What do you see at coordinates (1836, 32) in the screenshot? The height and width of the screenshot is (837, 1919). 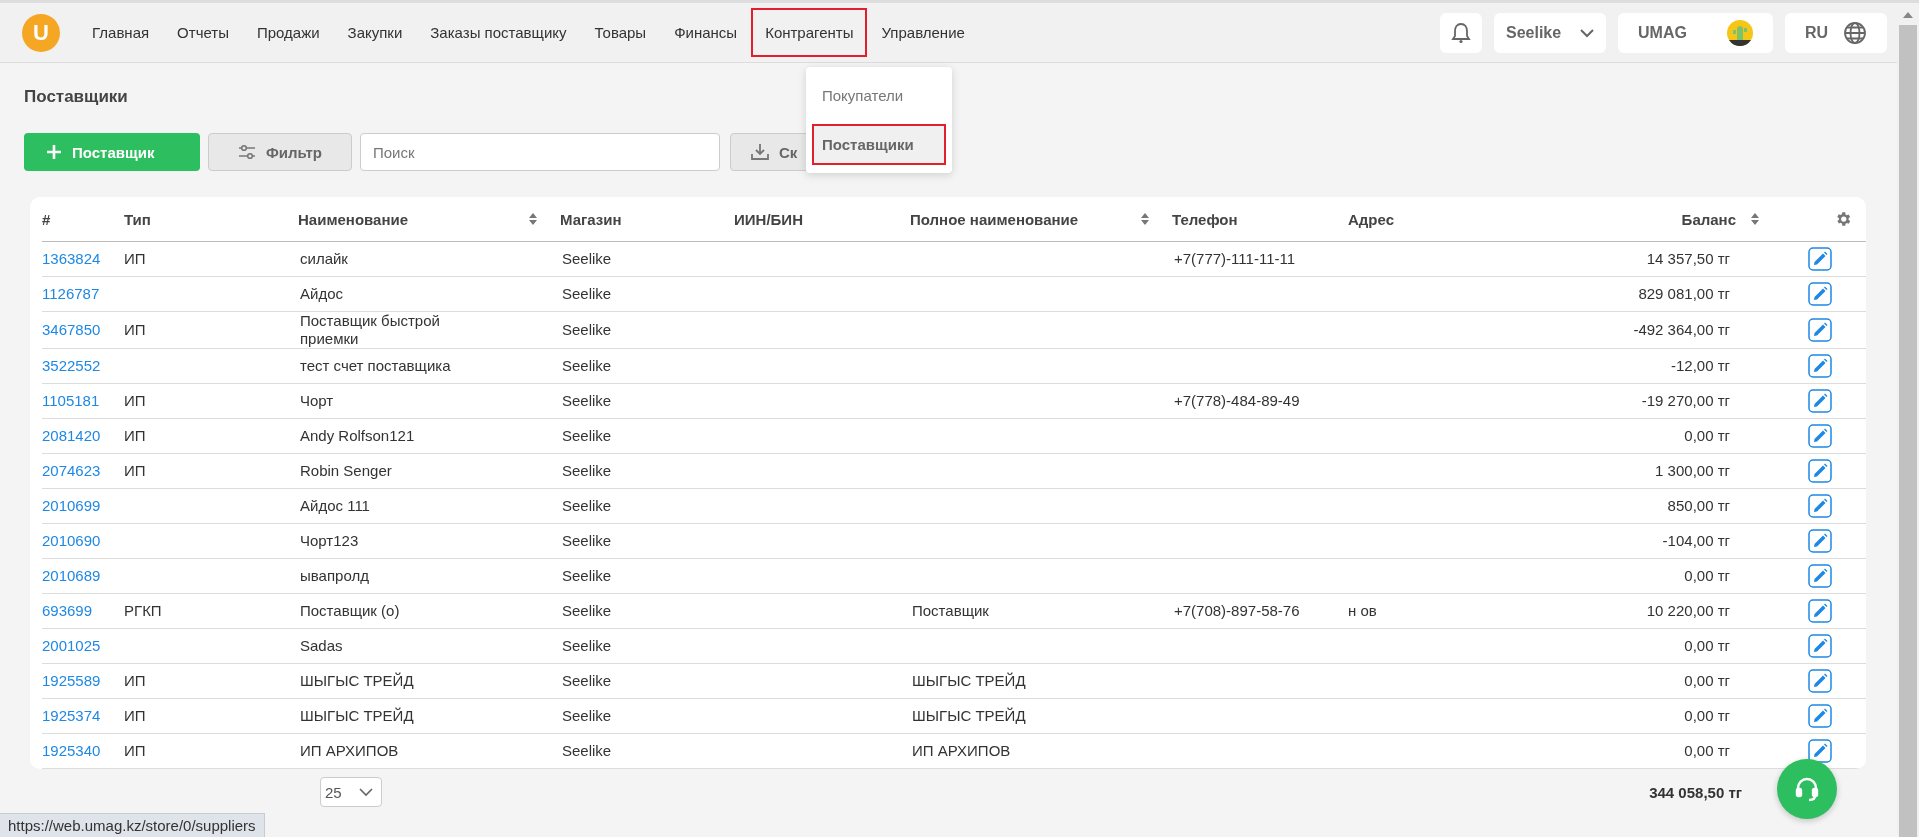 I see `language-button: RU` at bounding box center [1836, 32].